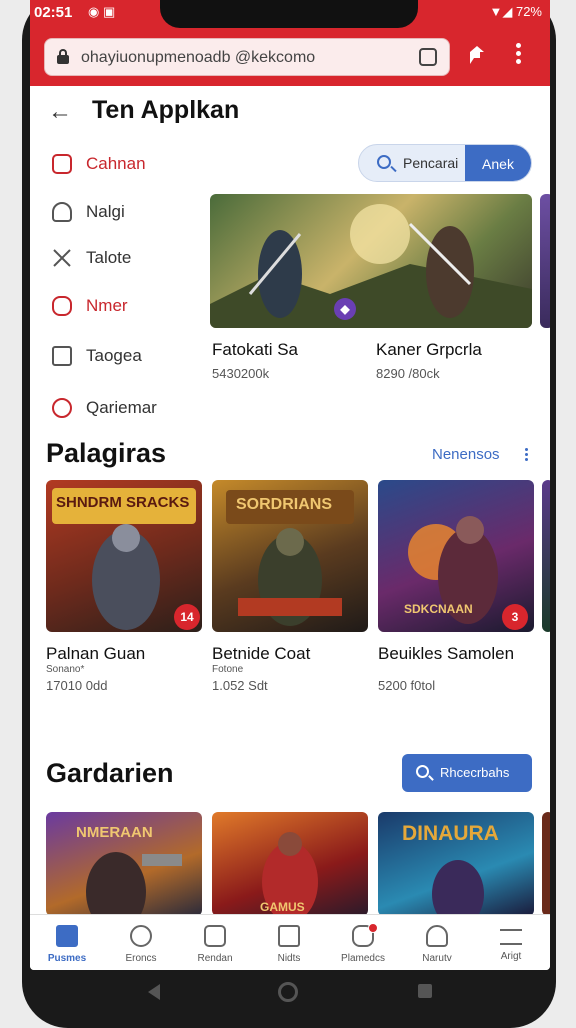 The image size is (576, 1028). Describe the element at coordinates (60, 112) in the screenshot. I see `back-arrow-icon: ←` at that location.